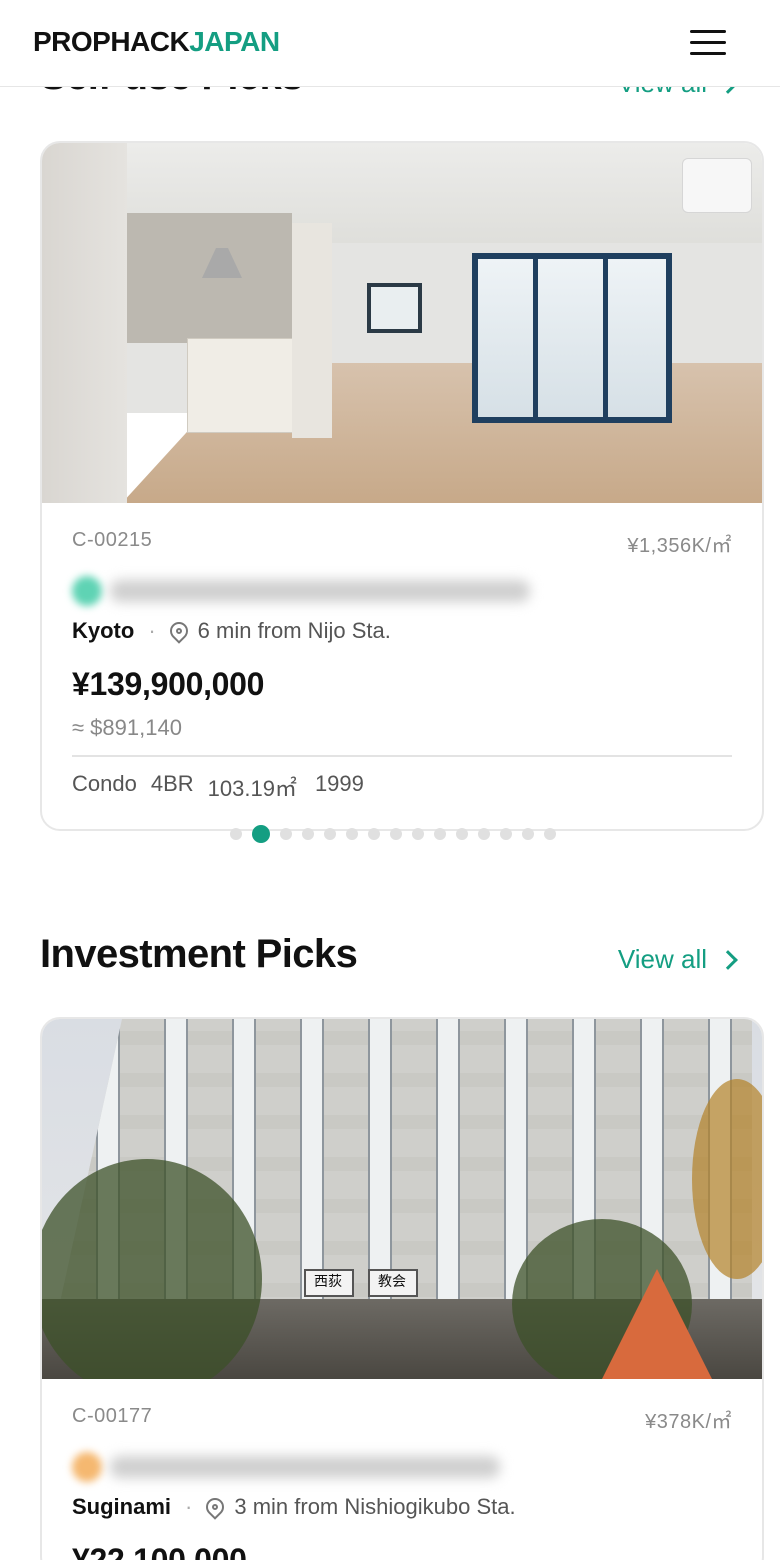  Describe the element at coordinates (111, 41) in the screenshot. I see `logo-prophack: PROPHACK` at that location.